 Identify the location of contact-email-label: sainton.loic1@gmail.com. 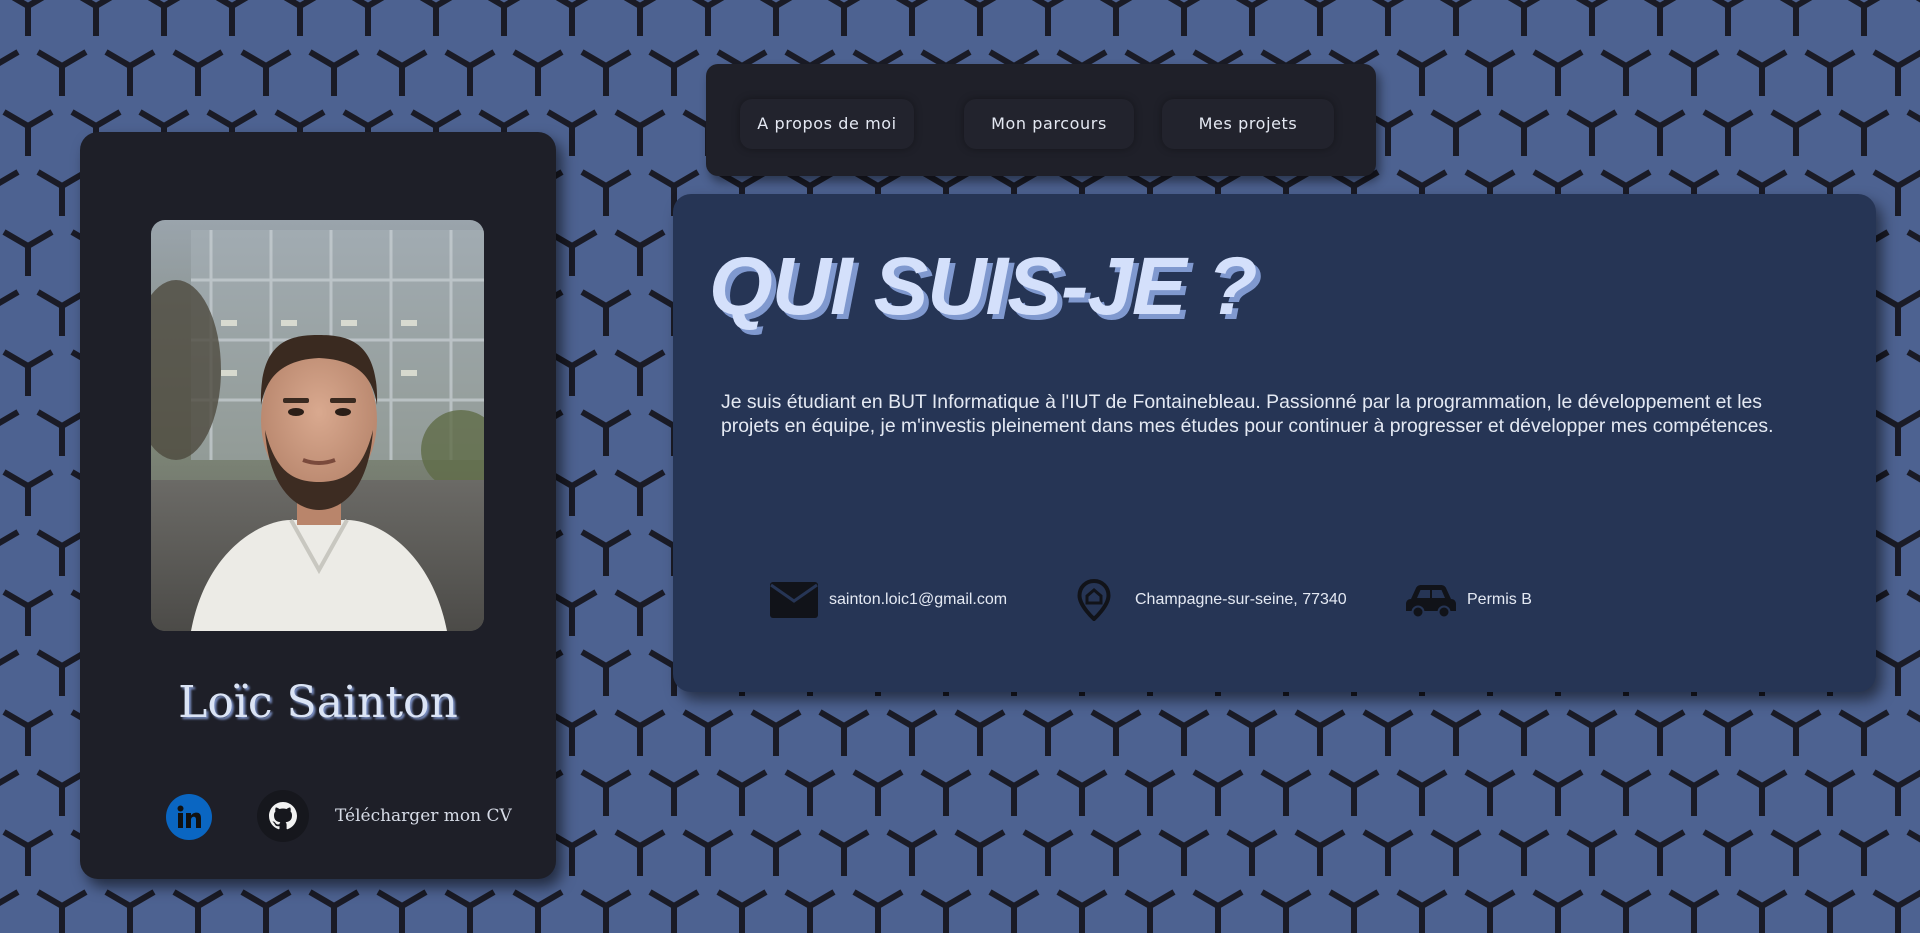
(918, 599).